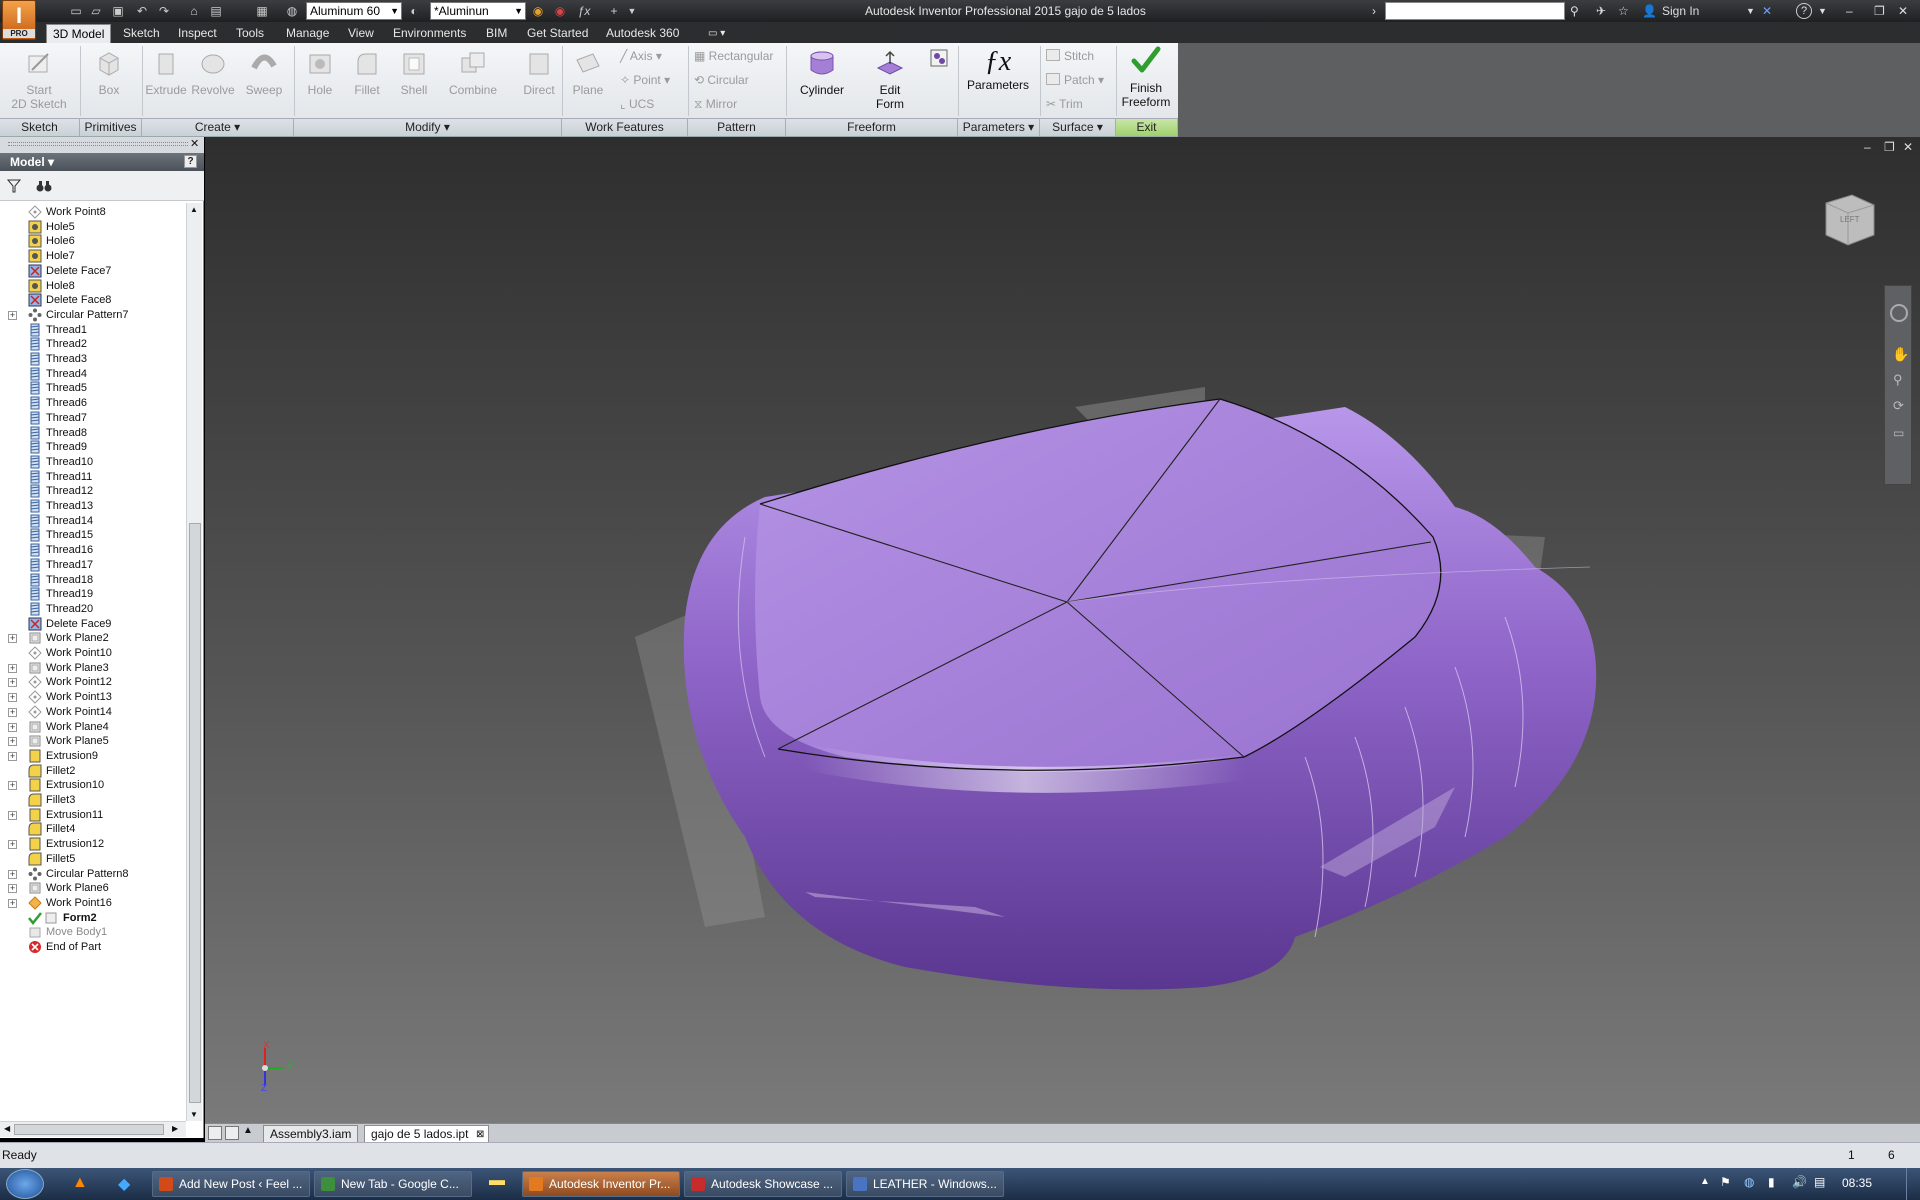 The height and width of the screenshot is (1200, 1920). Describe the element at coordinates (939, 59) in the screenshot. I see `freeform-extra-button` at that location.